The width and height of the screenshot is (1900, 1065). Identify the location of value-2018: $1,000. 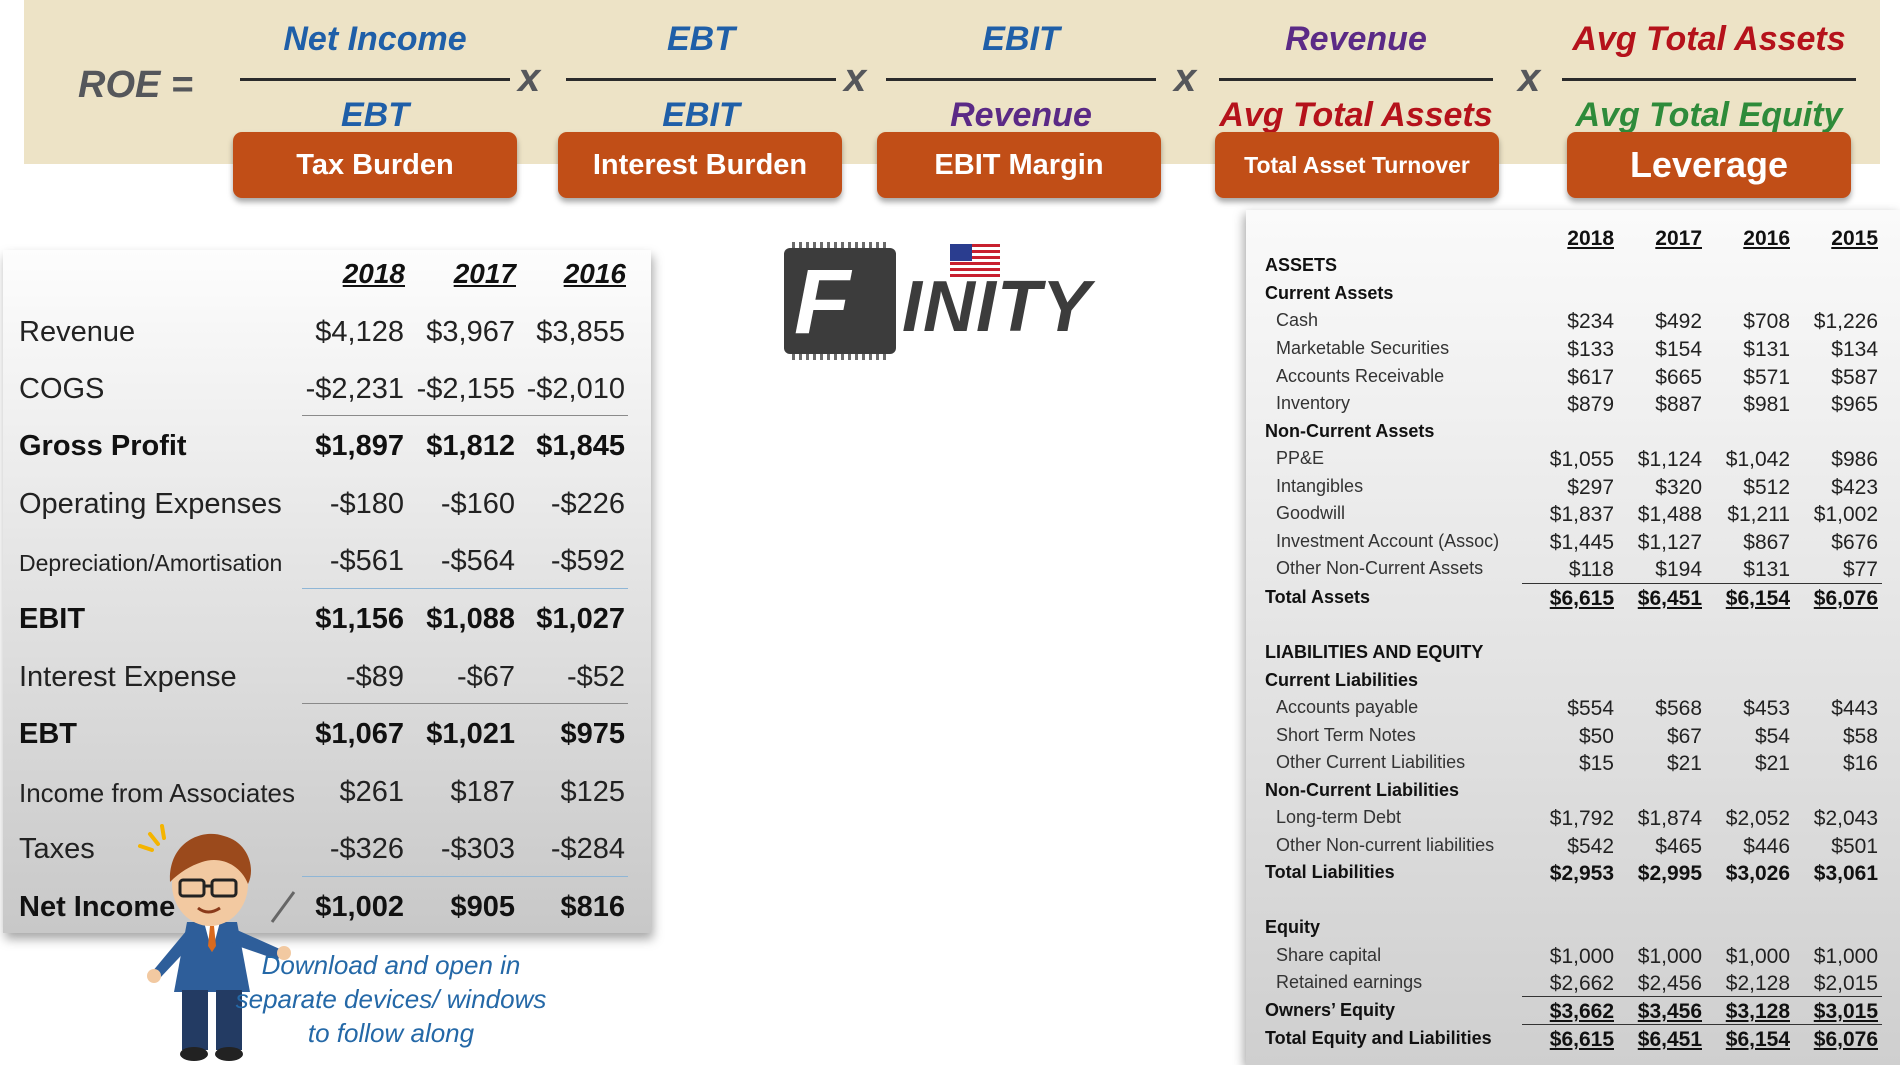
(1581, 956).